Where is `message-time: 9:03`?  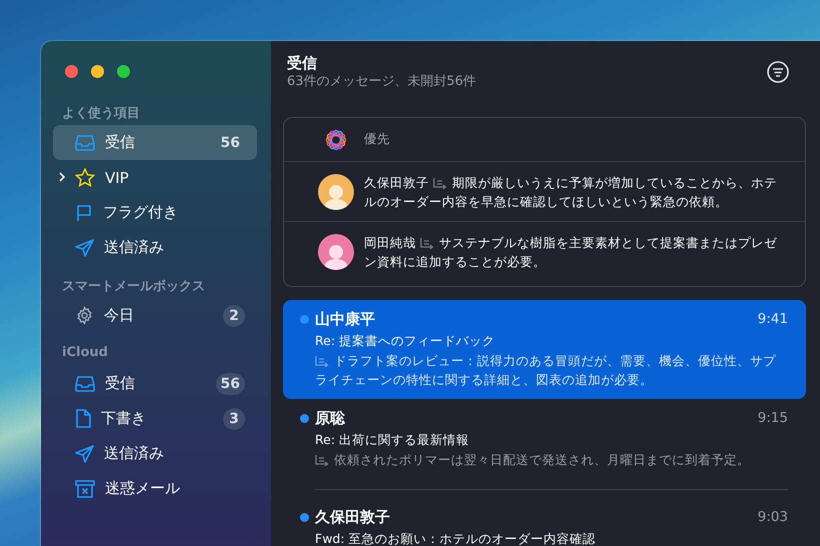
message-time: 9:03 is located at coordinates (773, 517).